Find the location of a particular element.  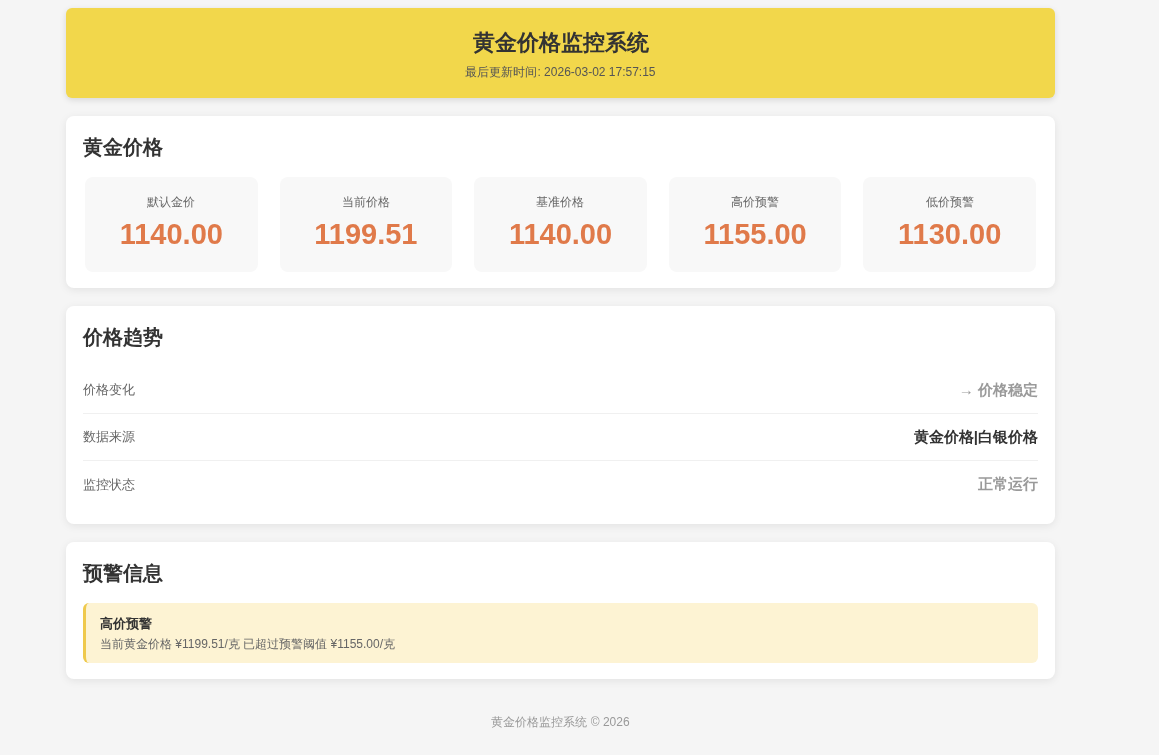

row-label: 监控状态 is located at coordinates (109, 484).